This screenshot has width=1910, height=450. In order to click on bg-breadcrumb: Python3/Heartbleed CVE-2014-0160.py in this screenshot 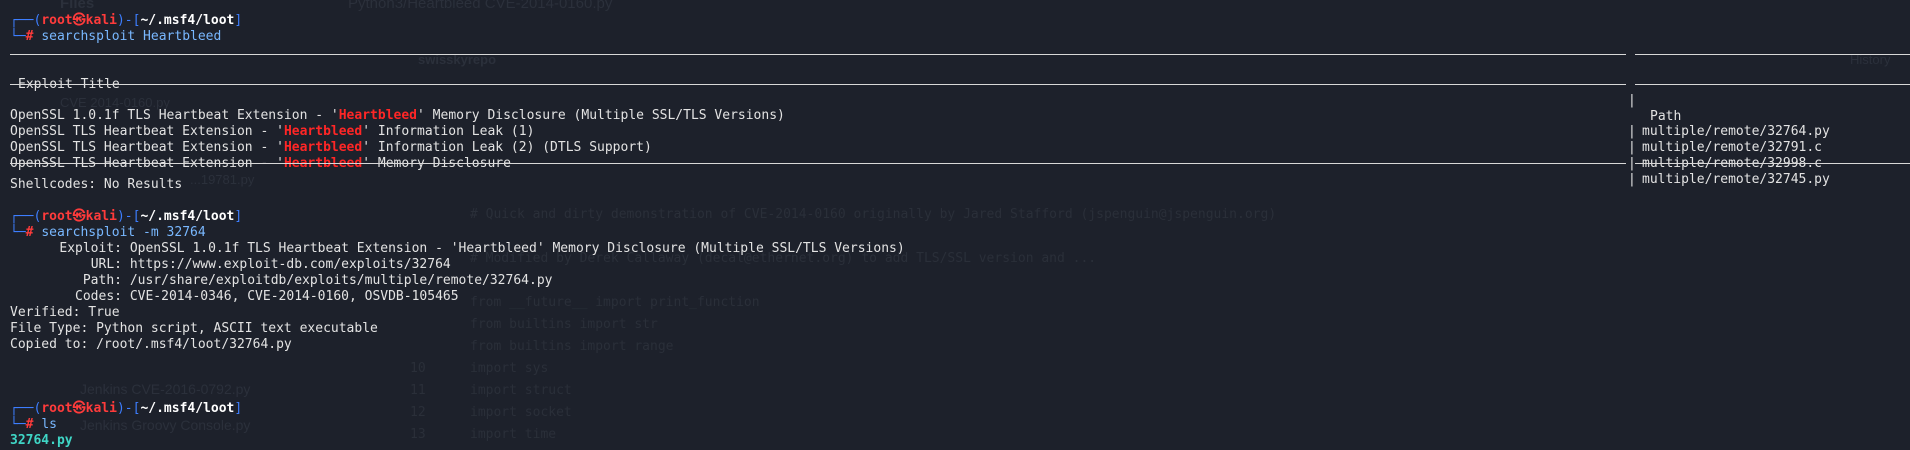, I will do `click(480, 6)`.